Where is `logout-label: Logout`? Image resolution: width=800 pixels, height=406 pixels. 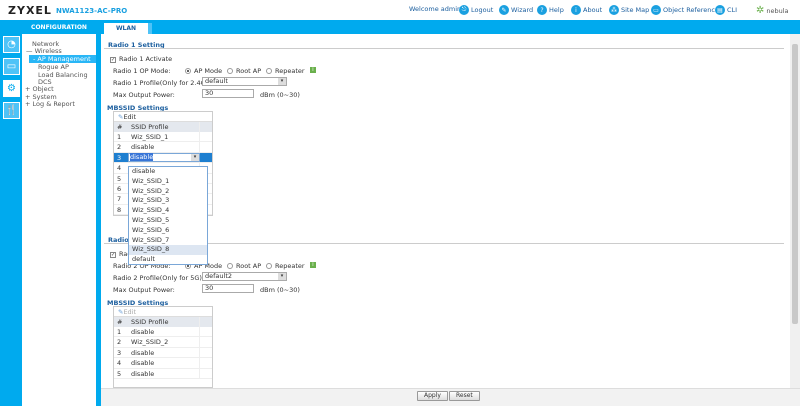 logout-label: Logout is located at coordinates (482, 10).